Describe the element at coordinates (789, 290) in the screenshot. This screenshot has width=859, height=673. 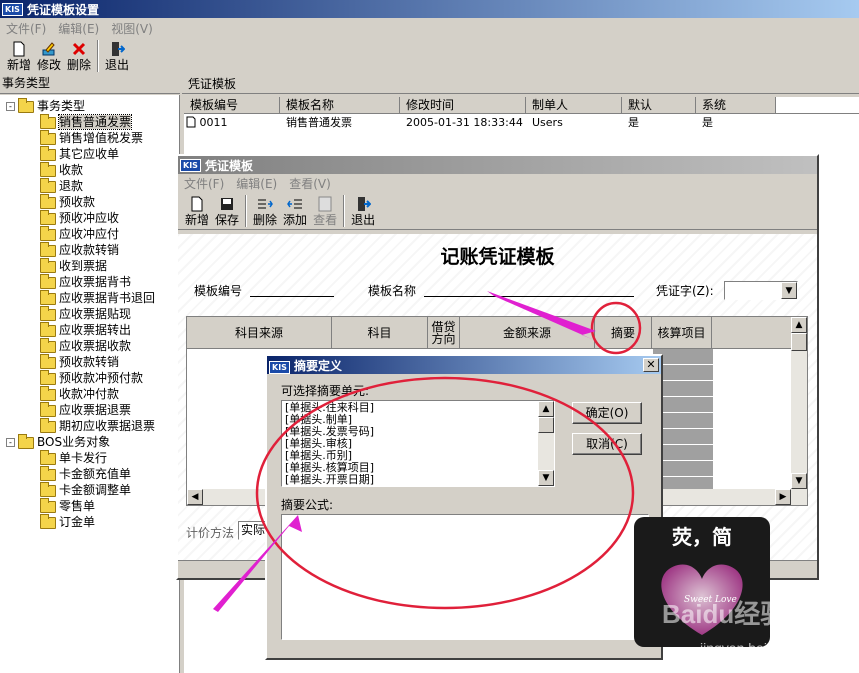
I see `chevron-down-icon: ▼` at that location.